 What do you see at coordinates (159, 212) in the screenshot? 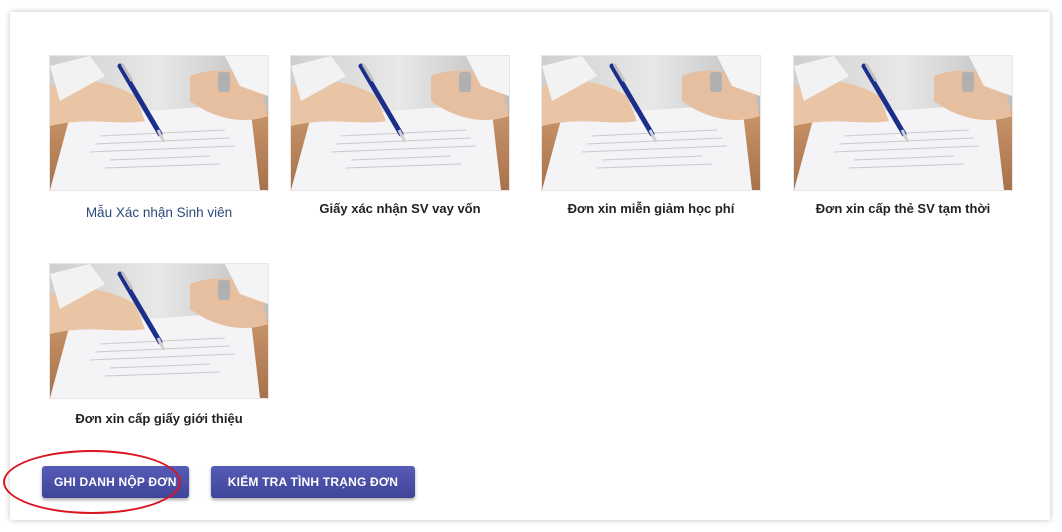
I see `form-card-label: Mẫu Xác nhận Sinh viên` at bounding box center [159, 212].